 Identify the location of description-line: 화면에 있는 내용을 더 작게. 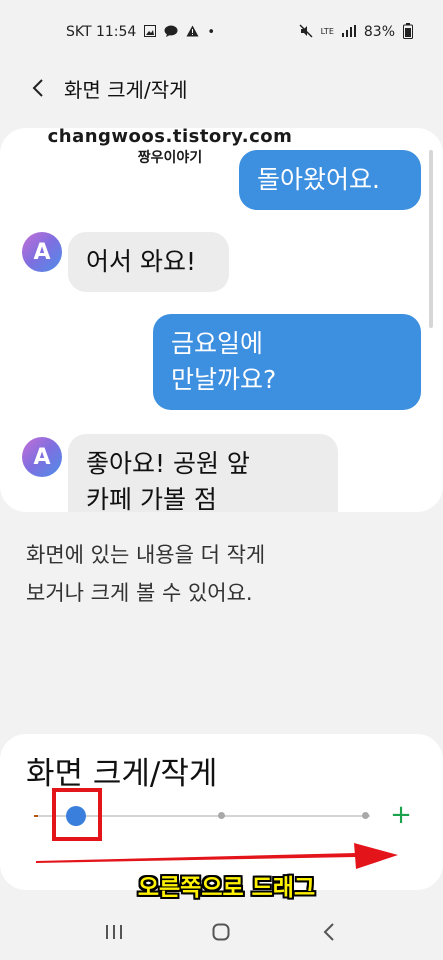
(146, 555).